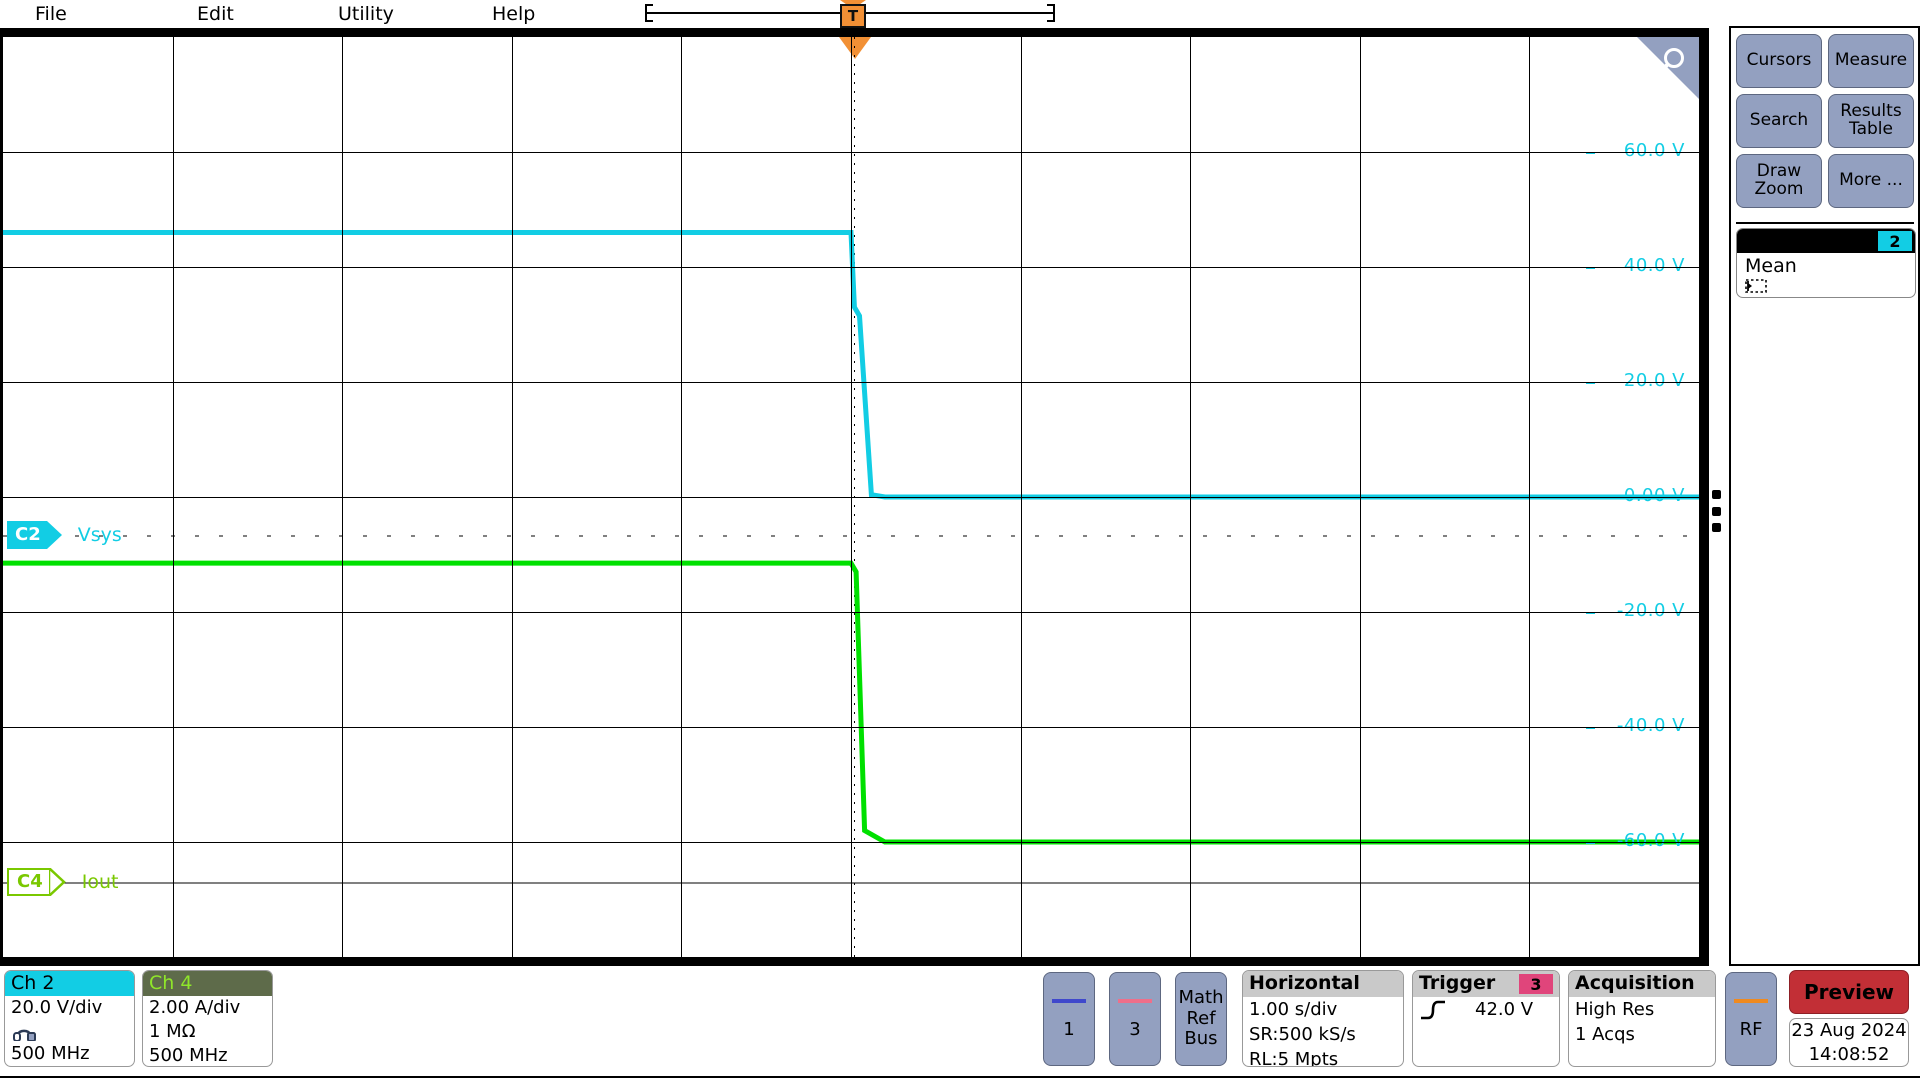 The width and height of the screenshot is (1920, 1080). What do you see at coordinates (1779, 181) in the screenshot?
I see `draw-zoom-button: Draw Zoom` at bounding box center [1779, 181].